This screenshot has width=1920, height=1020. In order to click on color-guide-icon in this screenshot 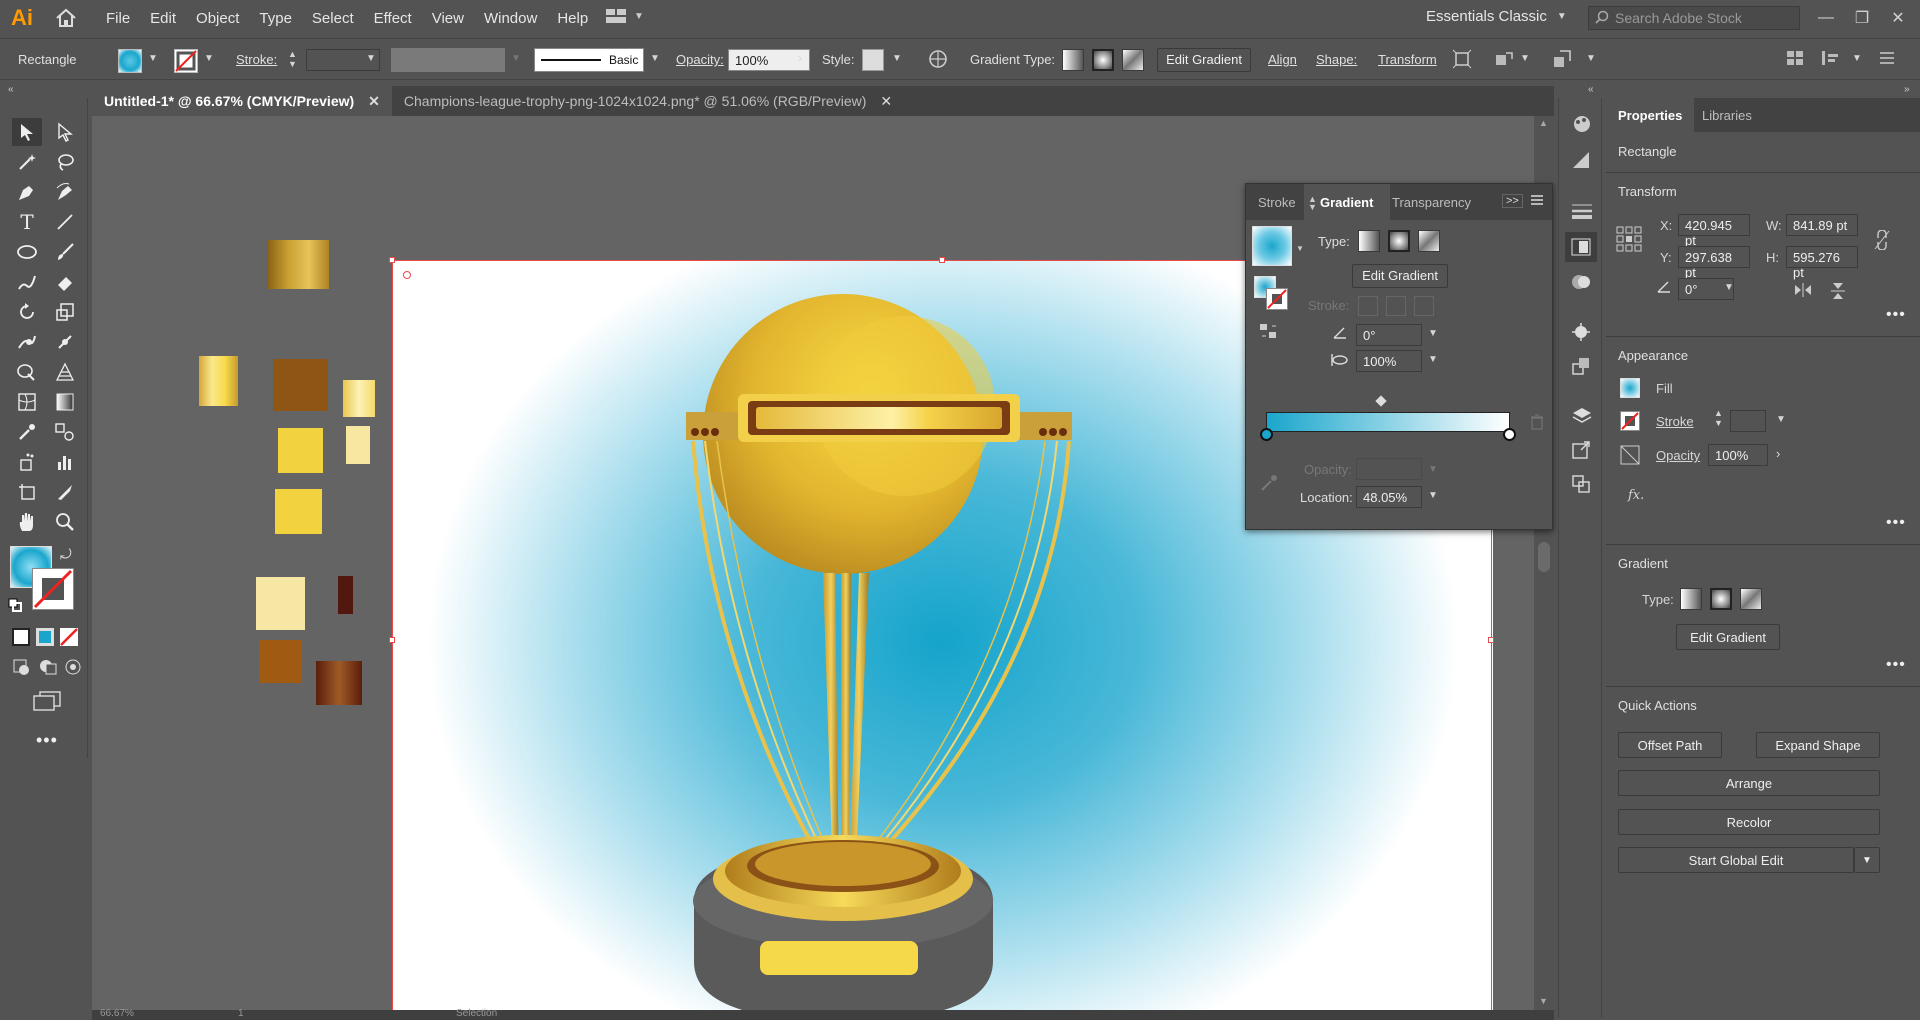, I will do `click(1581, 161)`.